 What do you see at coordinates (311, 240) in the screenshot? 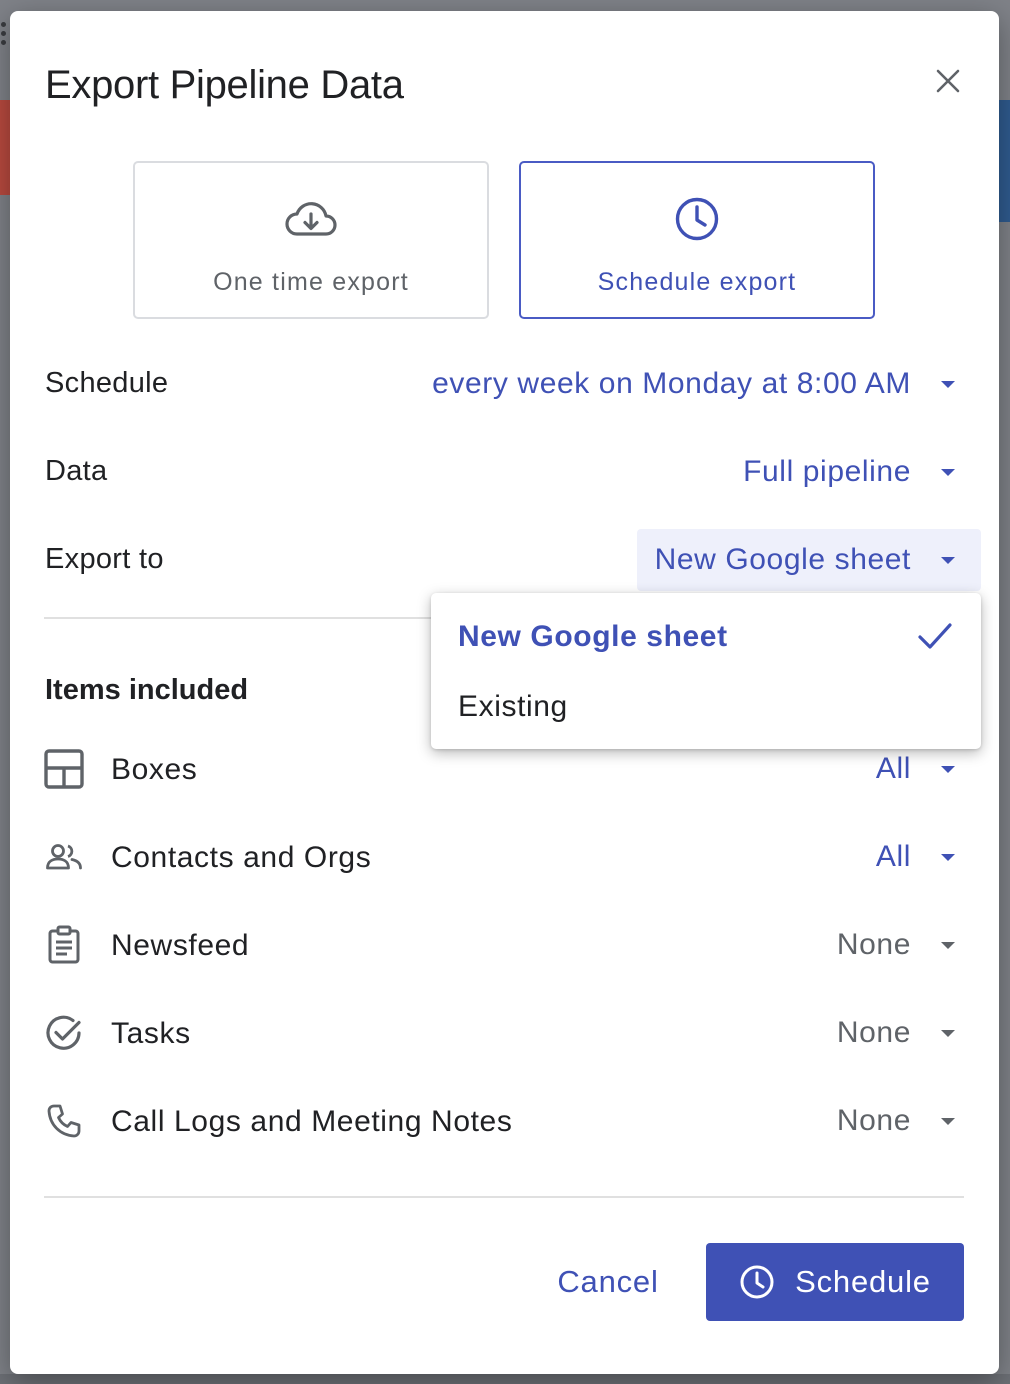
I see `one-time-export-option: One time export` at bounding box center [311, 240].